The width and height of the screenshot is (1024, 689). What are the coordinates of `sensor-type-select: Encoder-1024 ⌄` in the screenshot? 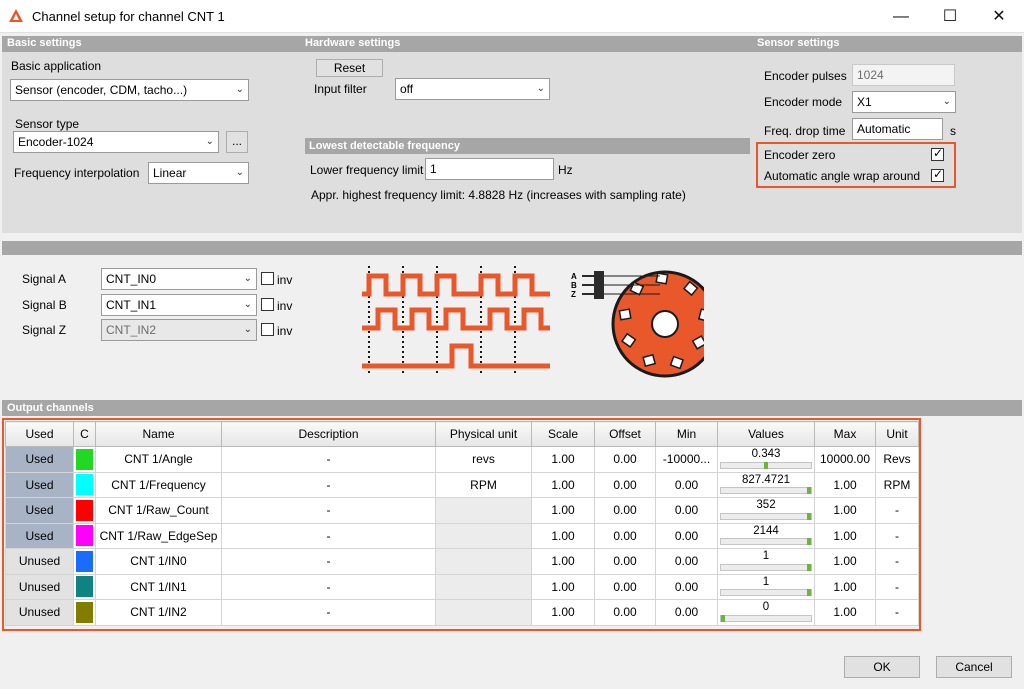 It's located at (116, 142).